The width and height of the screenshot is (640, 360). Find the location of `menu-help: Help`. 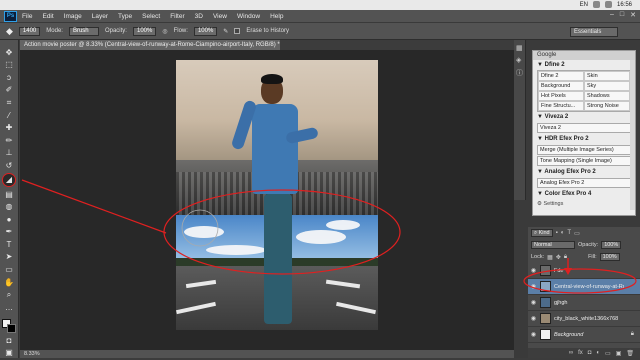

menu-help: Help is located at coordinates (276, 16).